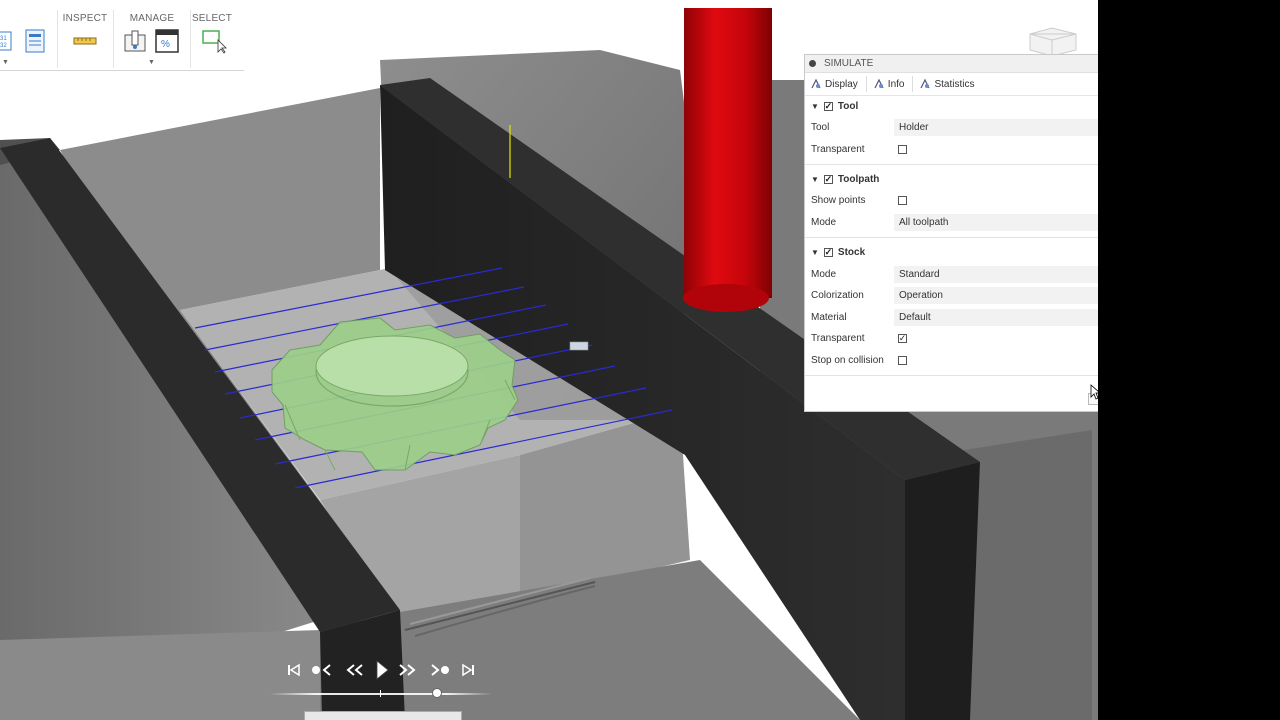 The width and height of the screenshot is (1280, 720). What do you see at coordinates (951, 201) in the screenshot?
I see `row-show-points: Show points` at bounding box center [951, 201].